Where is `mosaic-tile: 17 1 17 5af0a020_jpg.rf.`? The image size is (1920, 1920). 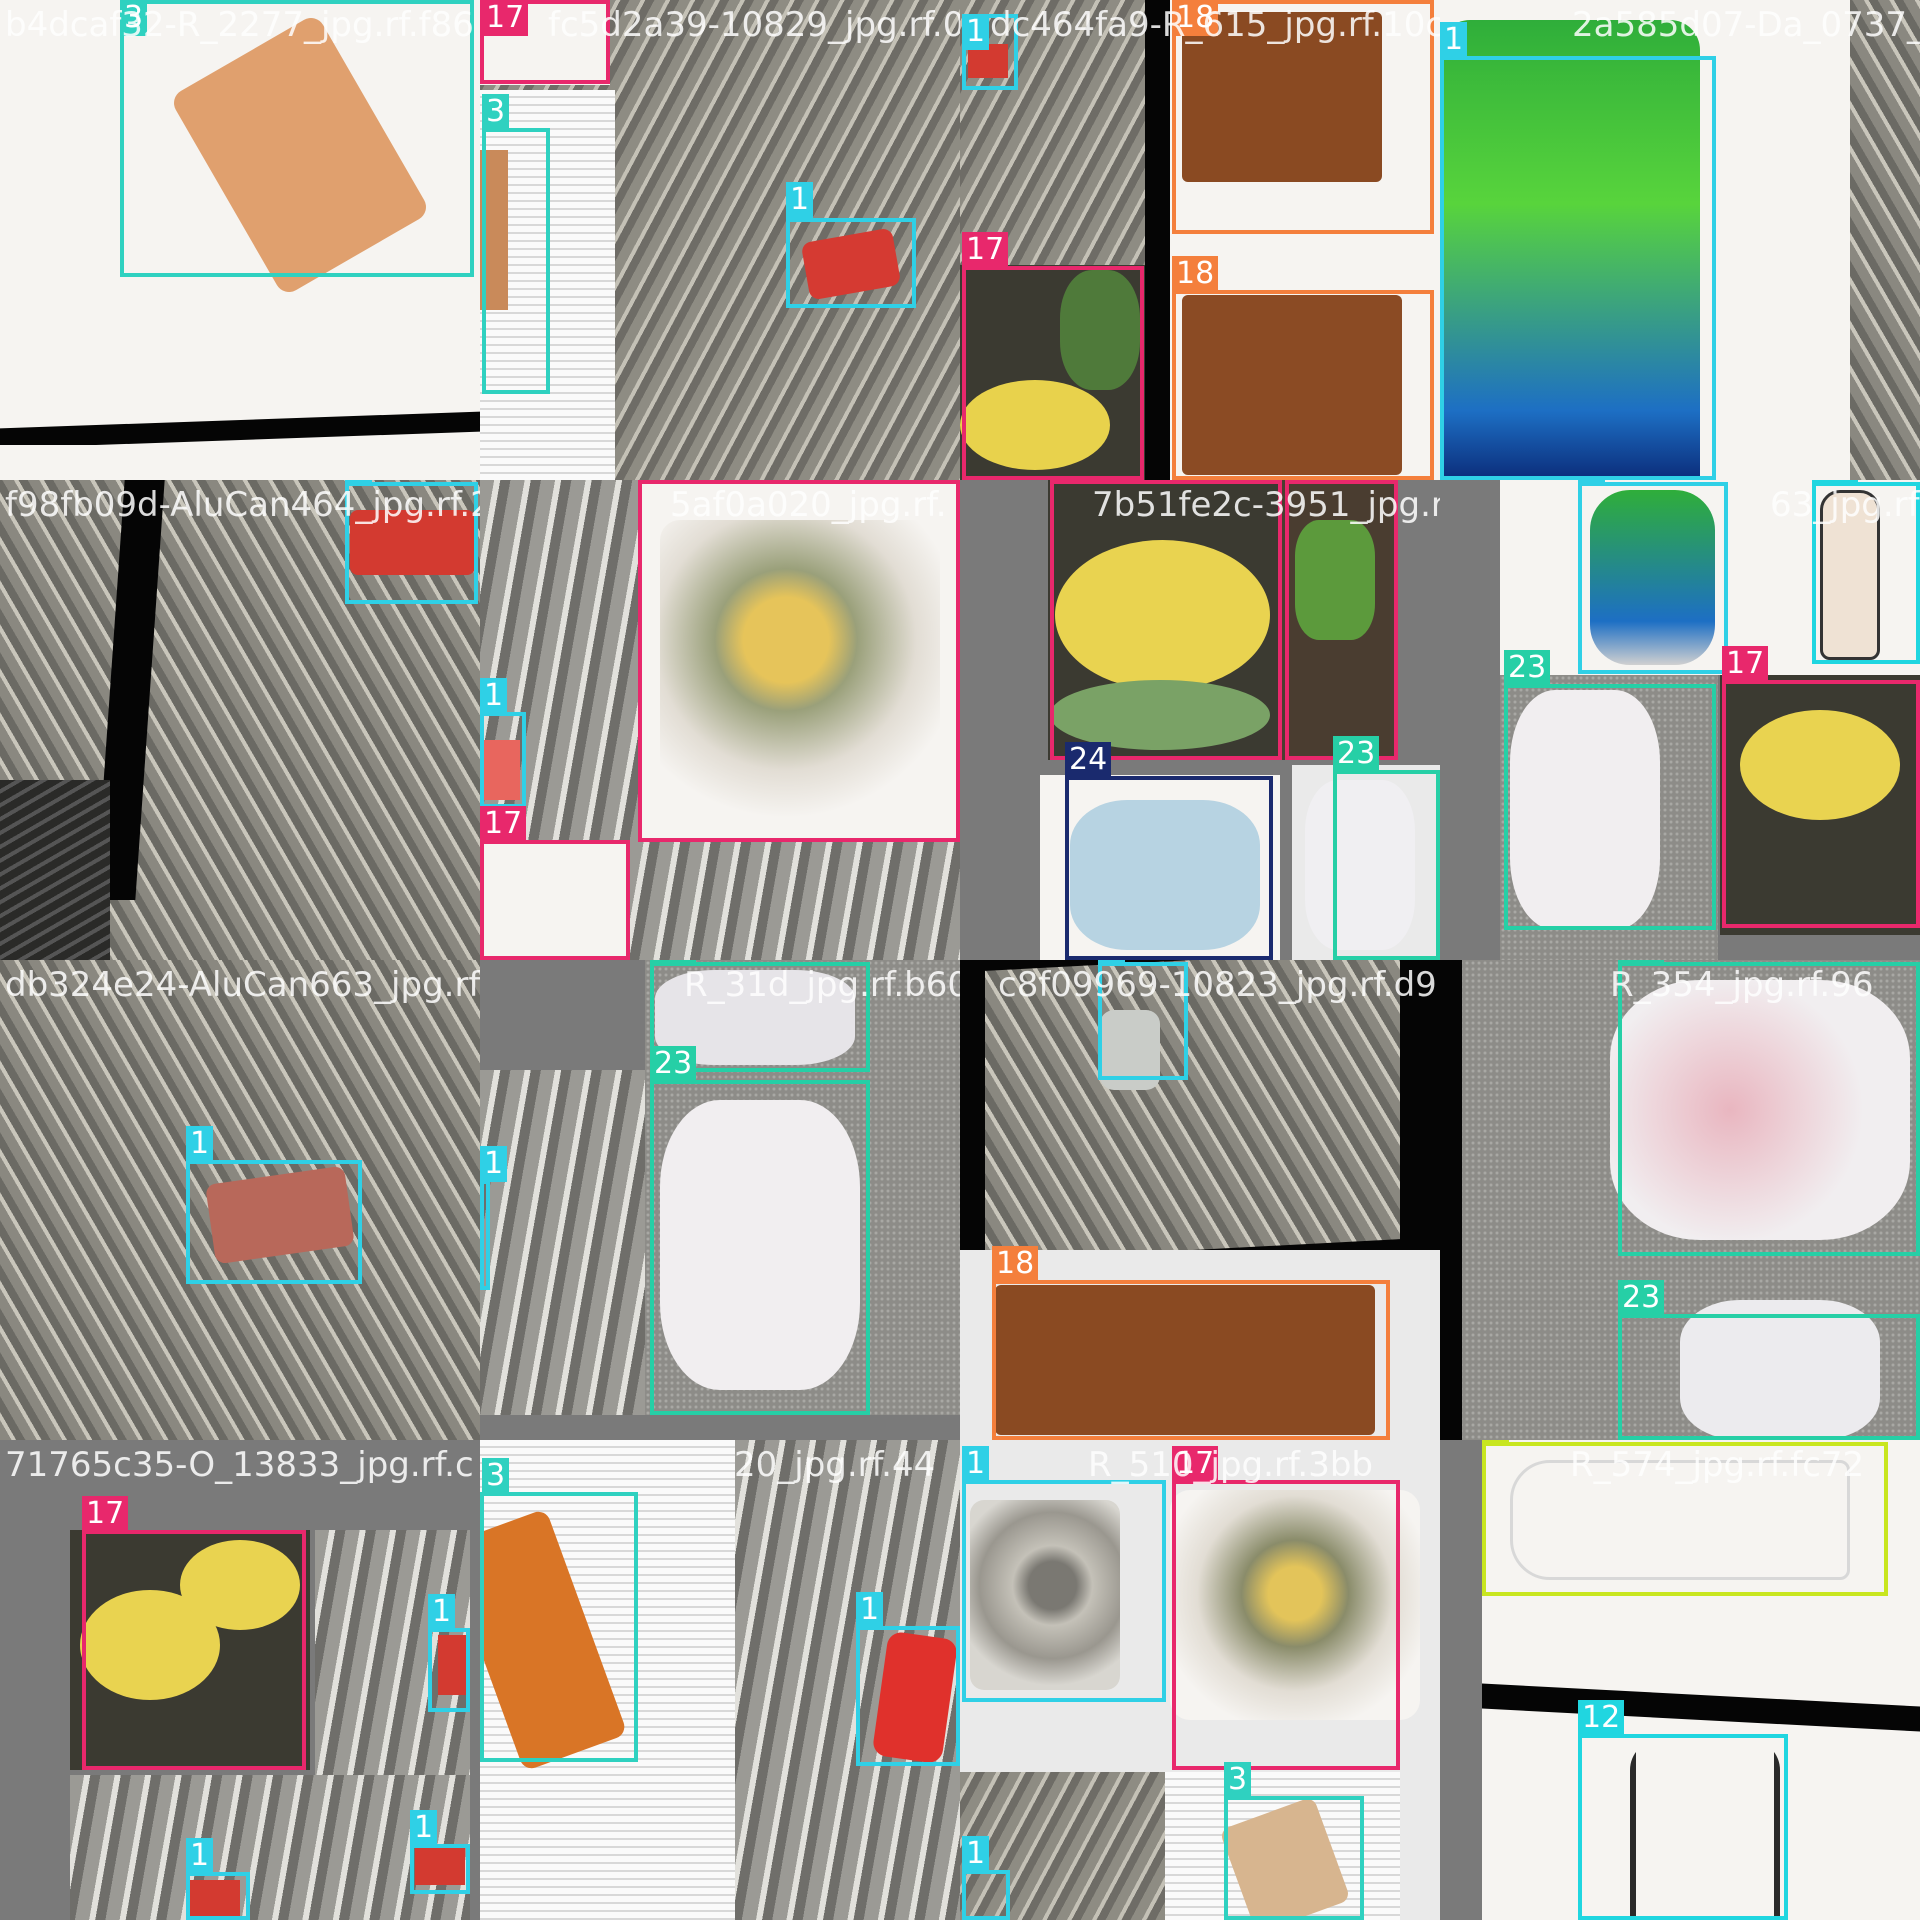 mosaic-tile: 17 1 17 5af0a020_jpg.rf. is located at coordinates (720, 720).